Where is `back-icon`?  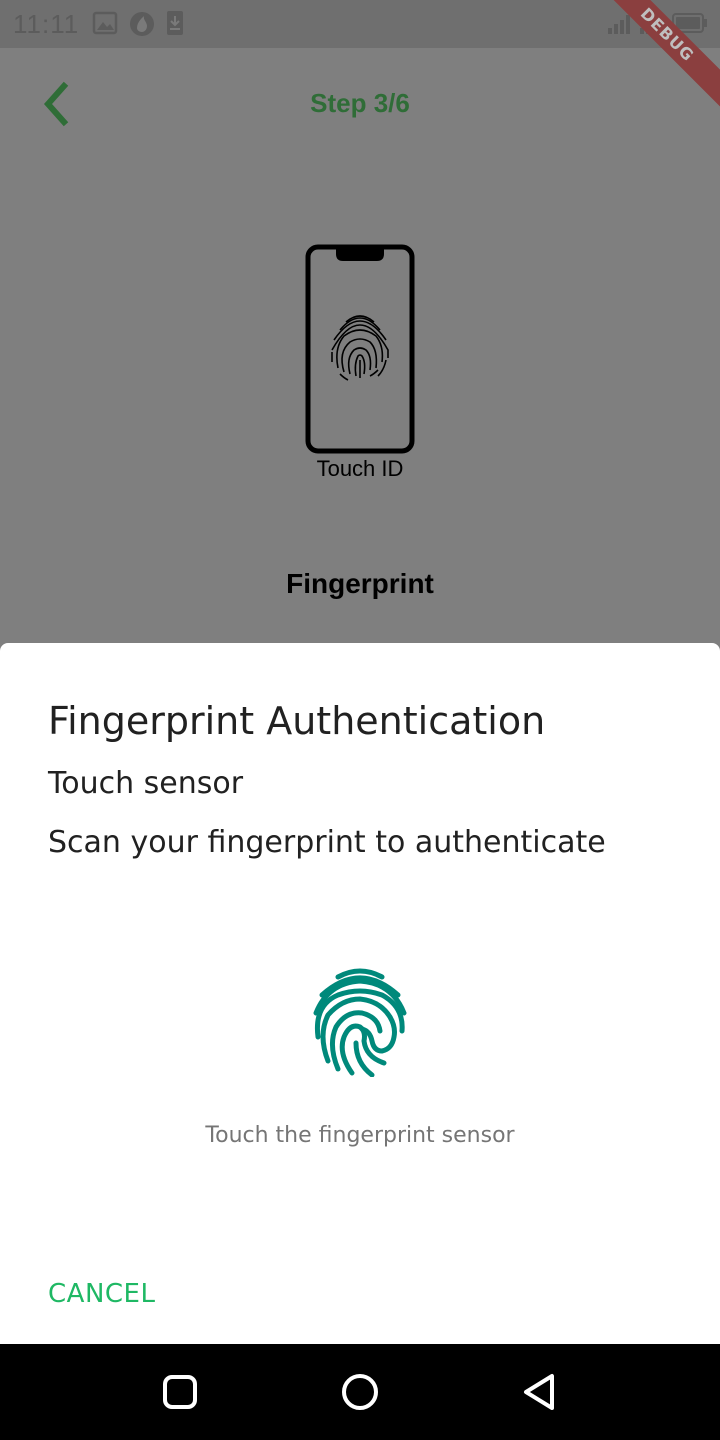 back-icon is located at coordinates (539, 1392).